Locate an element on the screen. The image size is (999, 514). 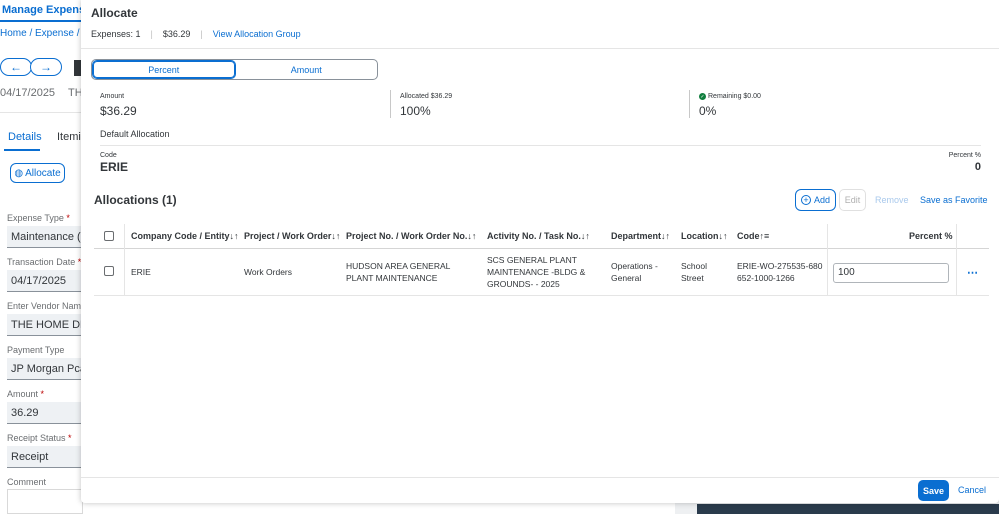
select-all-checkbox is located at coordinates (109, 236).